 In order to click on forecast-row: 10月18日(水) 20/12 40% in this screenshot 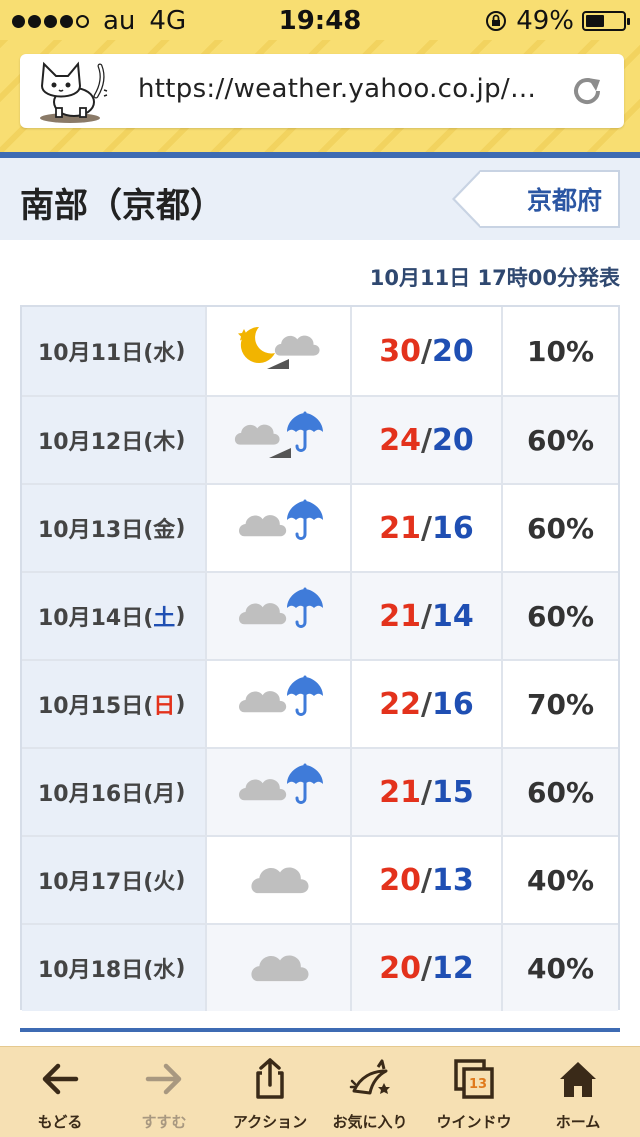, I will do `click(320, 967)`.